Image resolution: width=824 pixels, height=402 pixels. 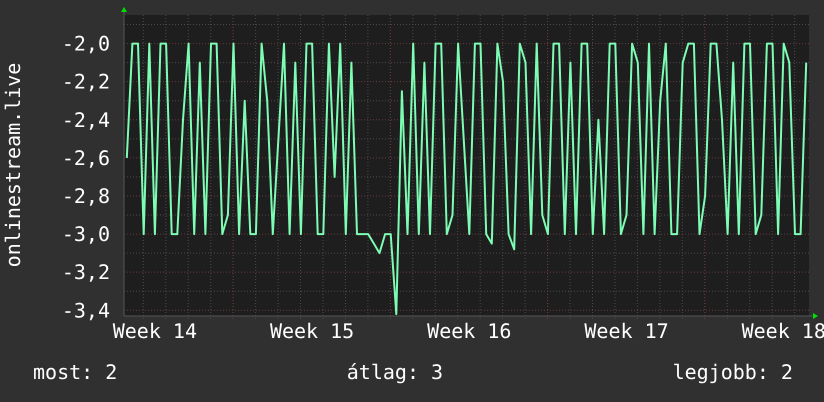 What do you see at coordinates (86, 196) in the screenshot?
I see `y-tick-label: -2,8` at bounding box center [86, 196].